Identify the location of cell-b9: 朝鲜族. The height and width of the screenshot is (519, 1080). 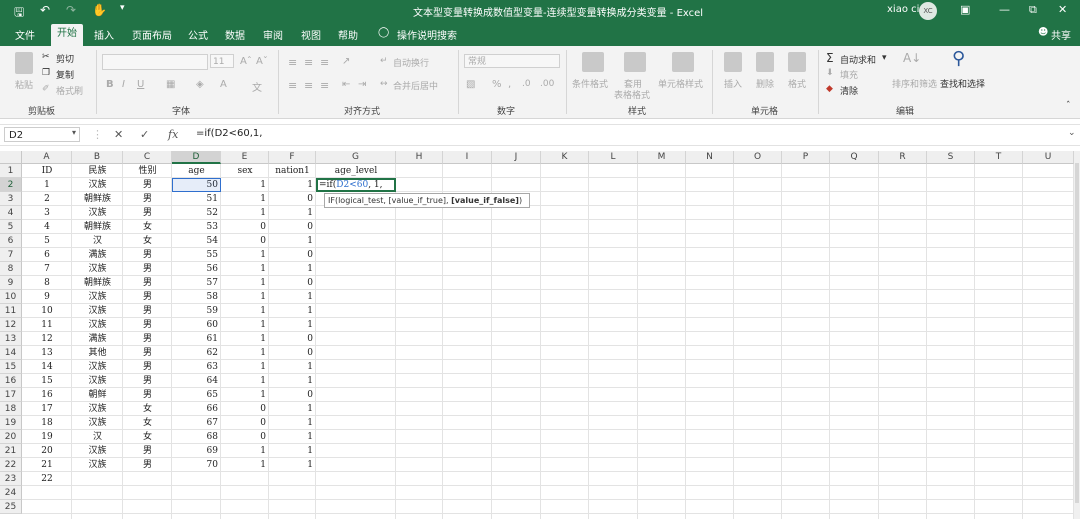
(97, 283).